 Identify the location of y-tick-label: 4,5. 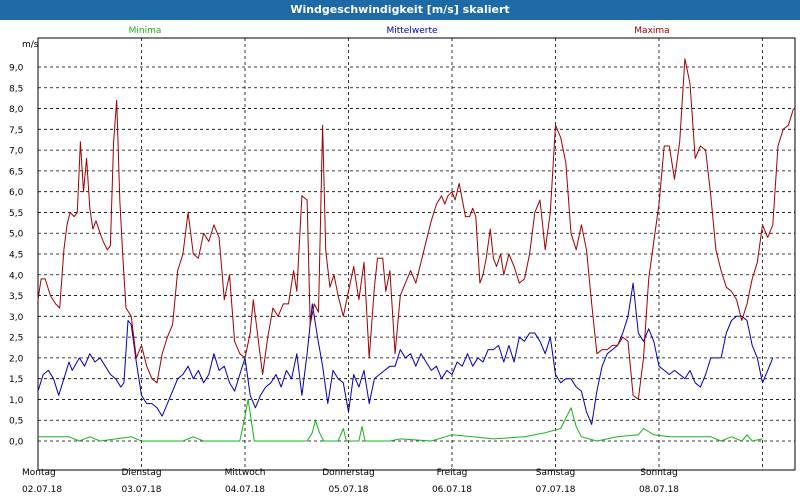
(16, 256).